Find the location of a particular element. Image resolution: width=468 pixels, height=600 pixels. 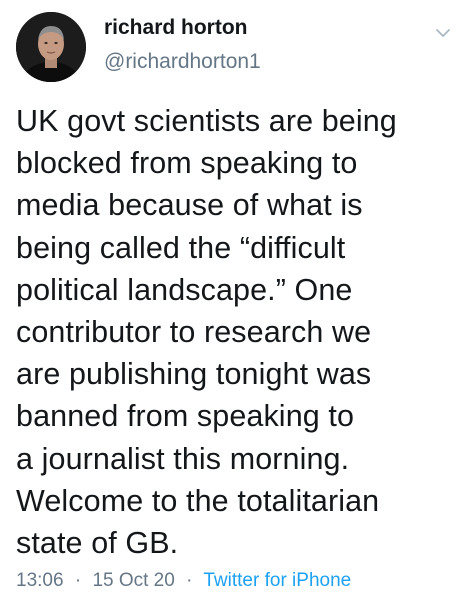

tweet-text-line: state of GB. is located at coordinates (97, 543).